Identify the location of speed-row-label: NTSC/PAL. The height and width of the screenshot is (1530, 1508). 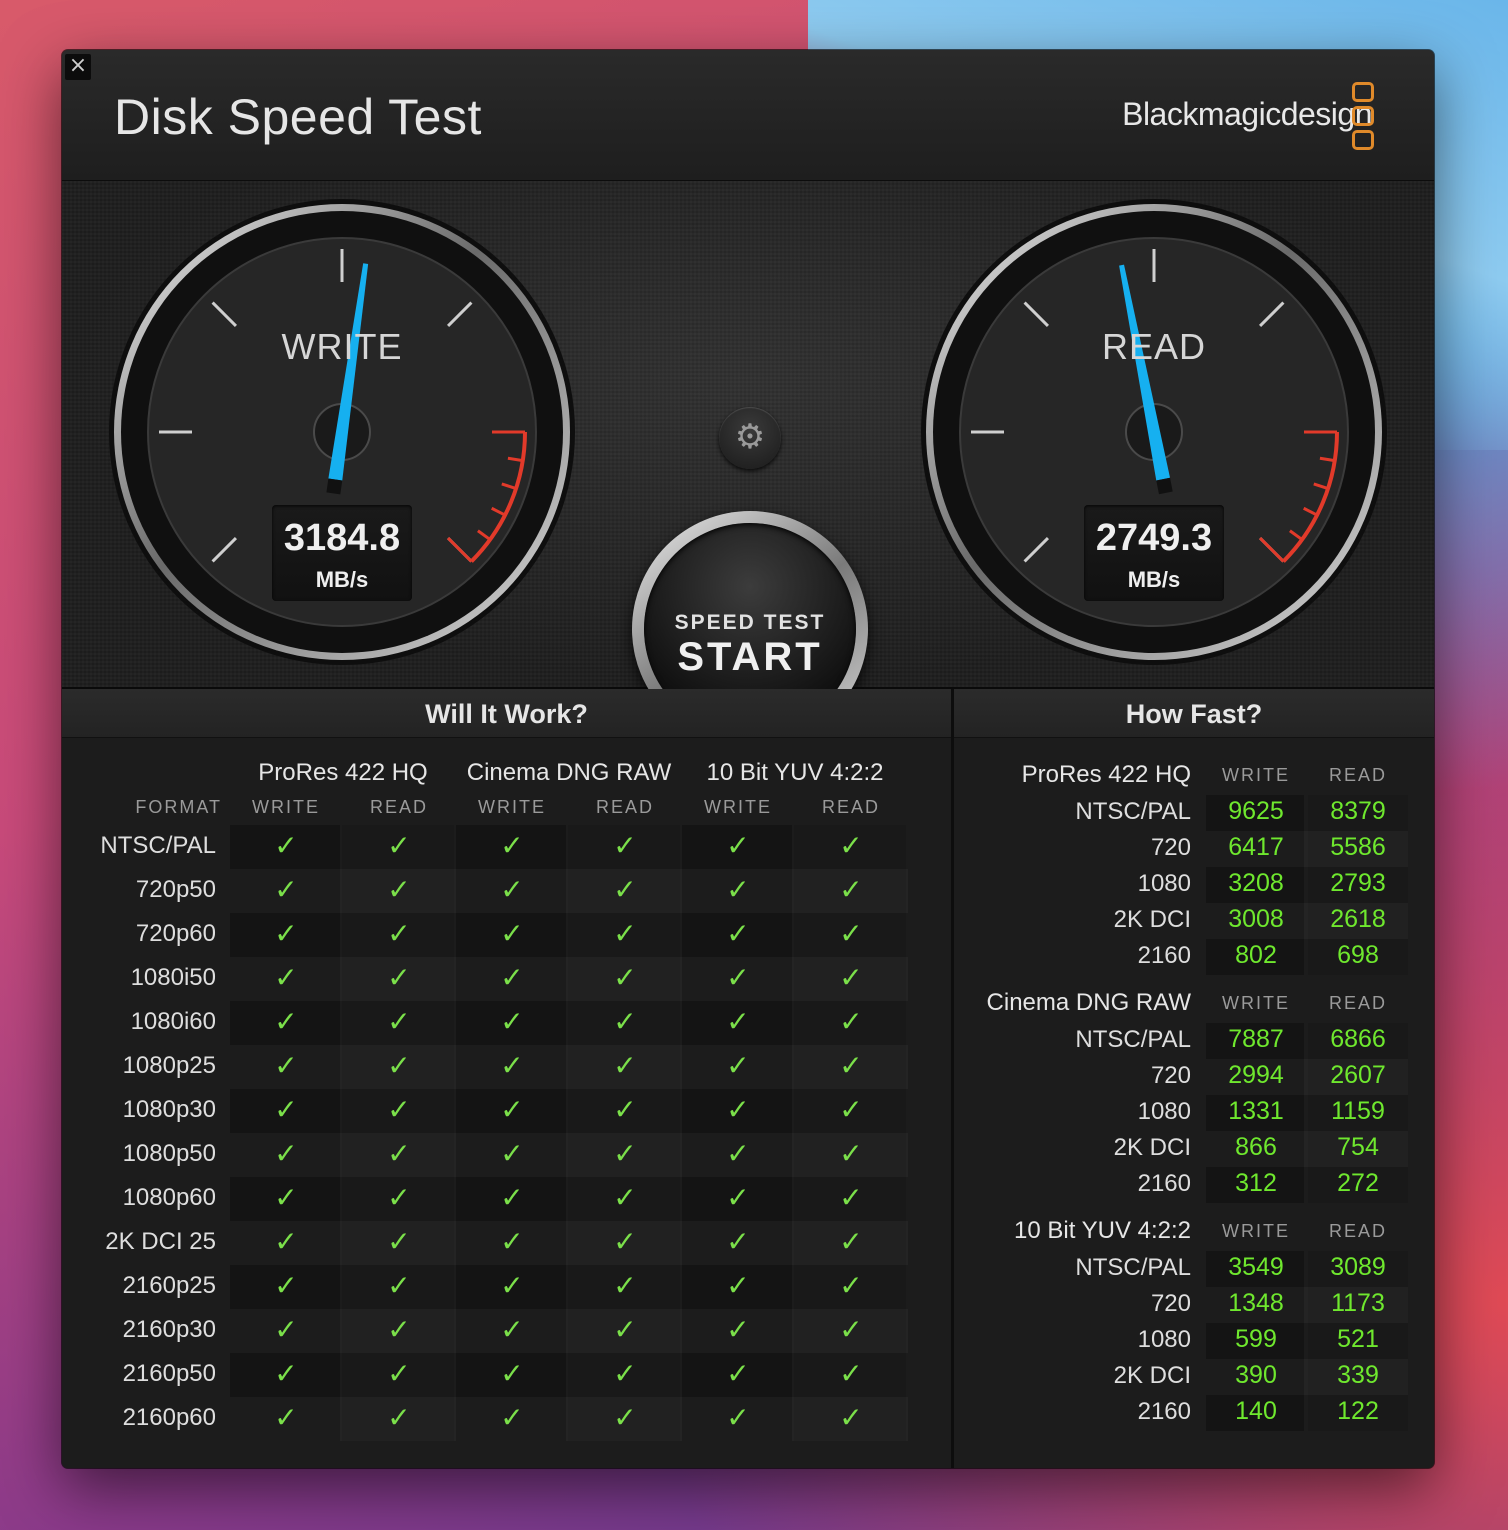
(1133, 1039).